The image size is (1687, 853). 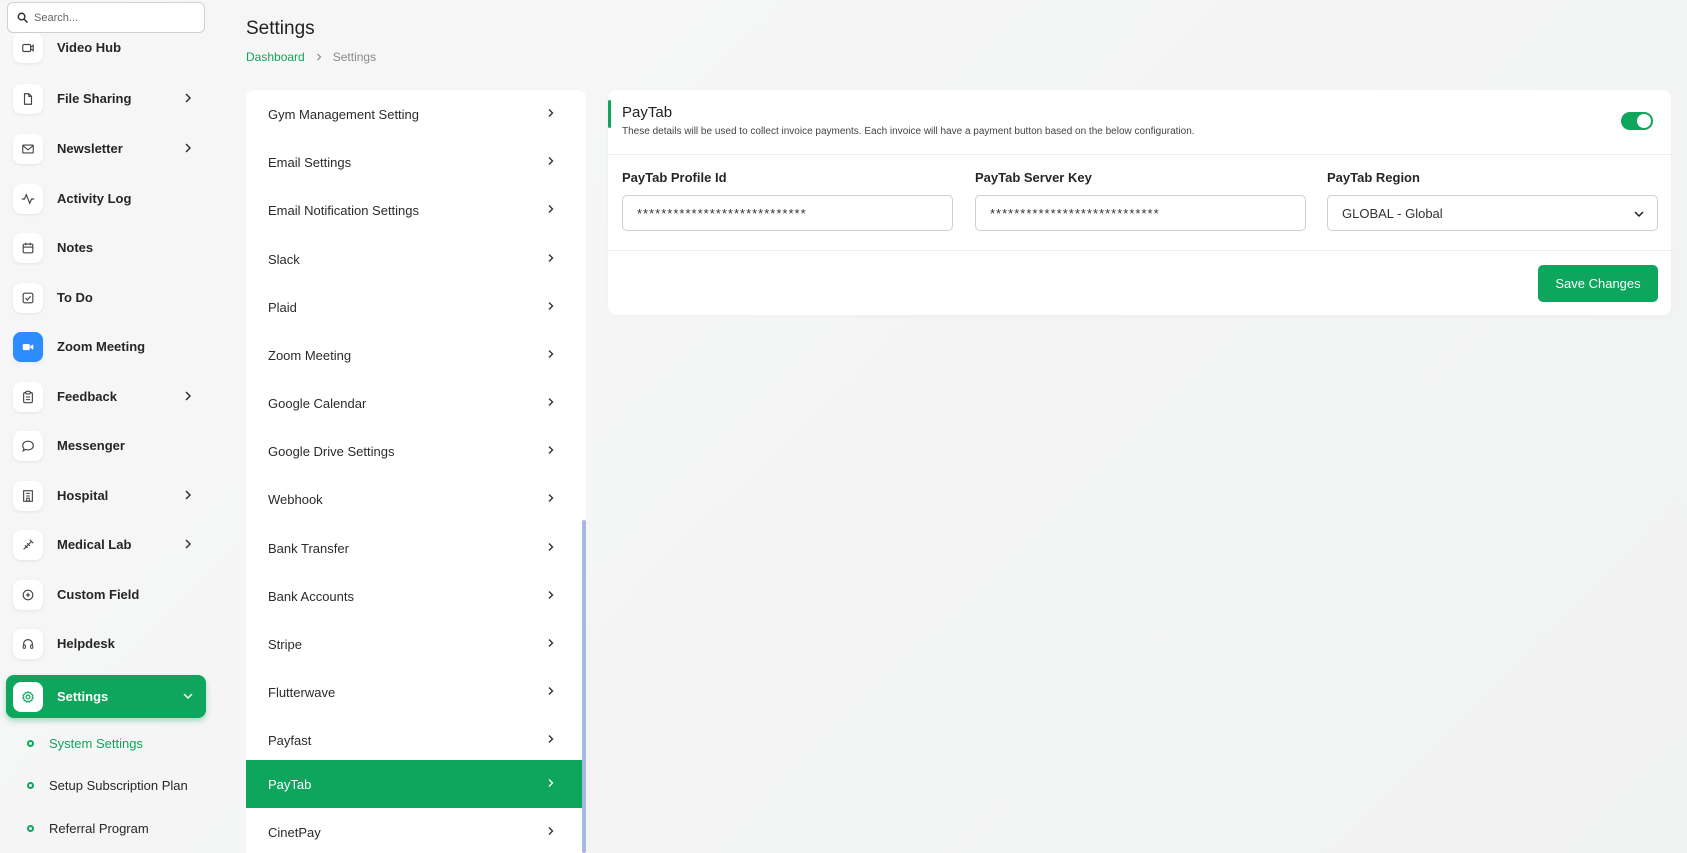 I want to click on sidebar-item-feedback: Feedback, so click(x=106, y=396).